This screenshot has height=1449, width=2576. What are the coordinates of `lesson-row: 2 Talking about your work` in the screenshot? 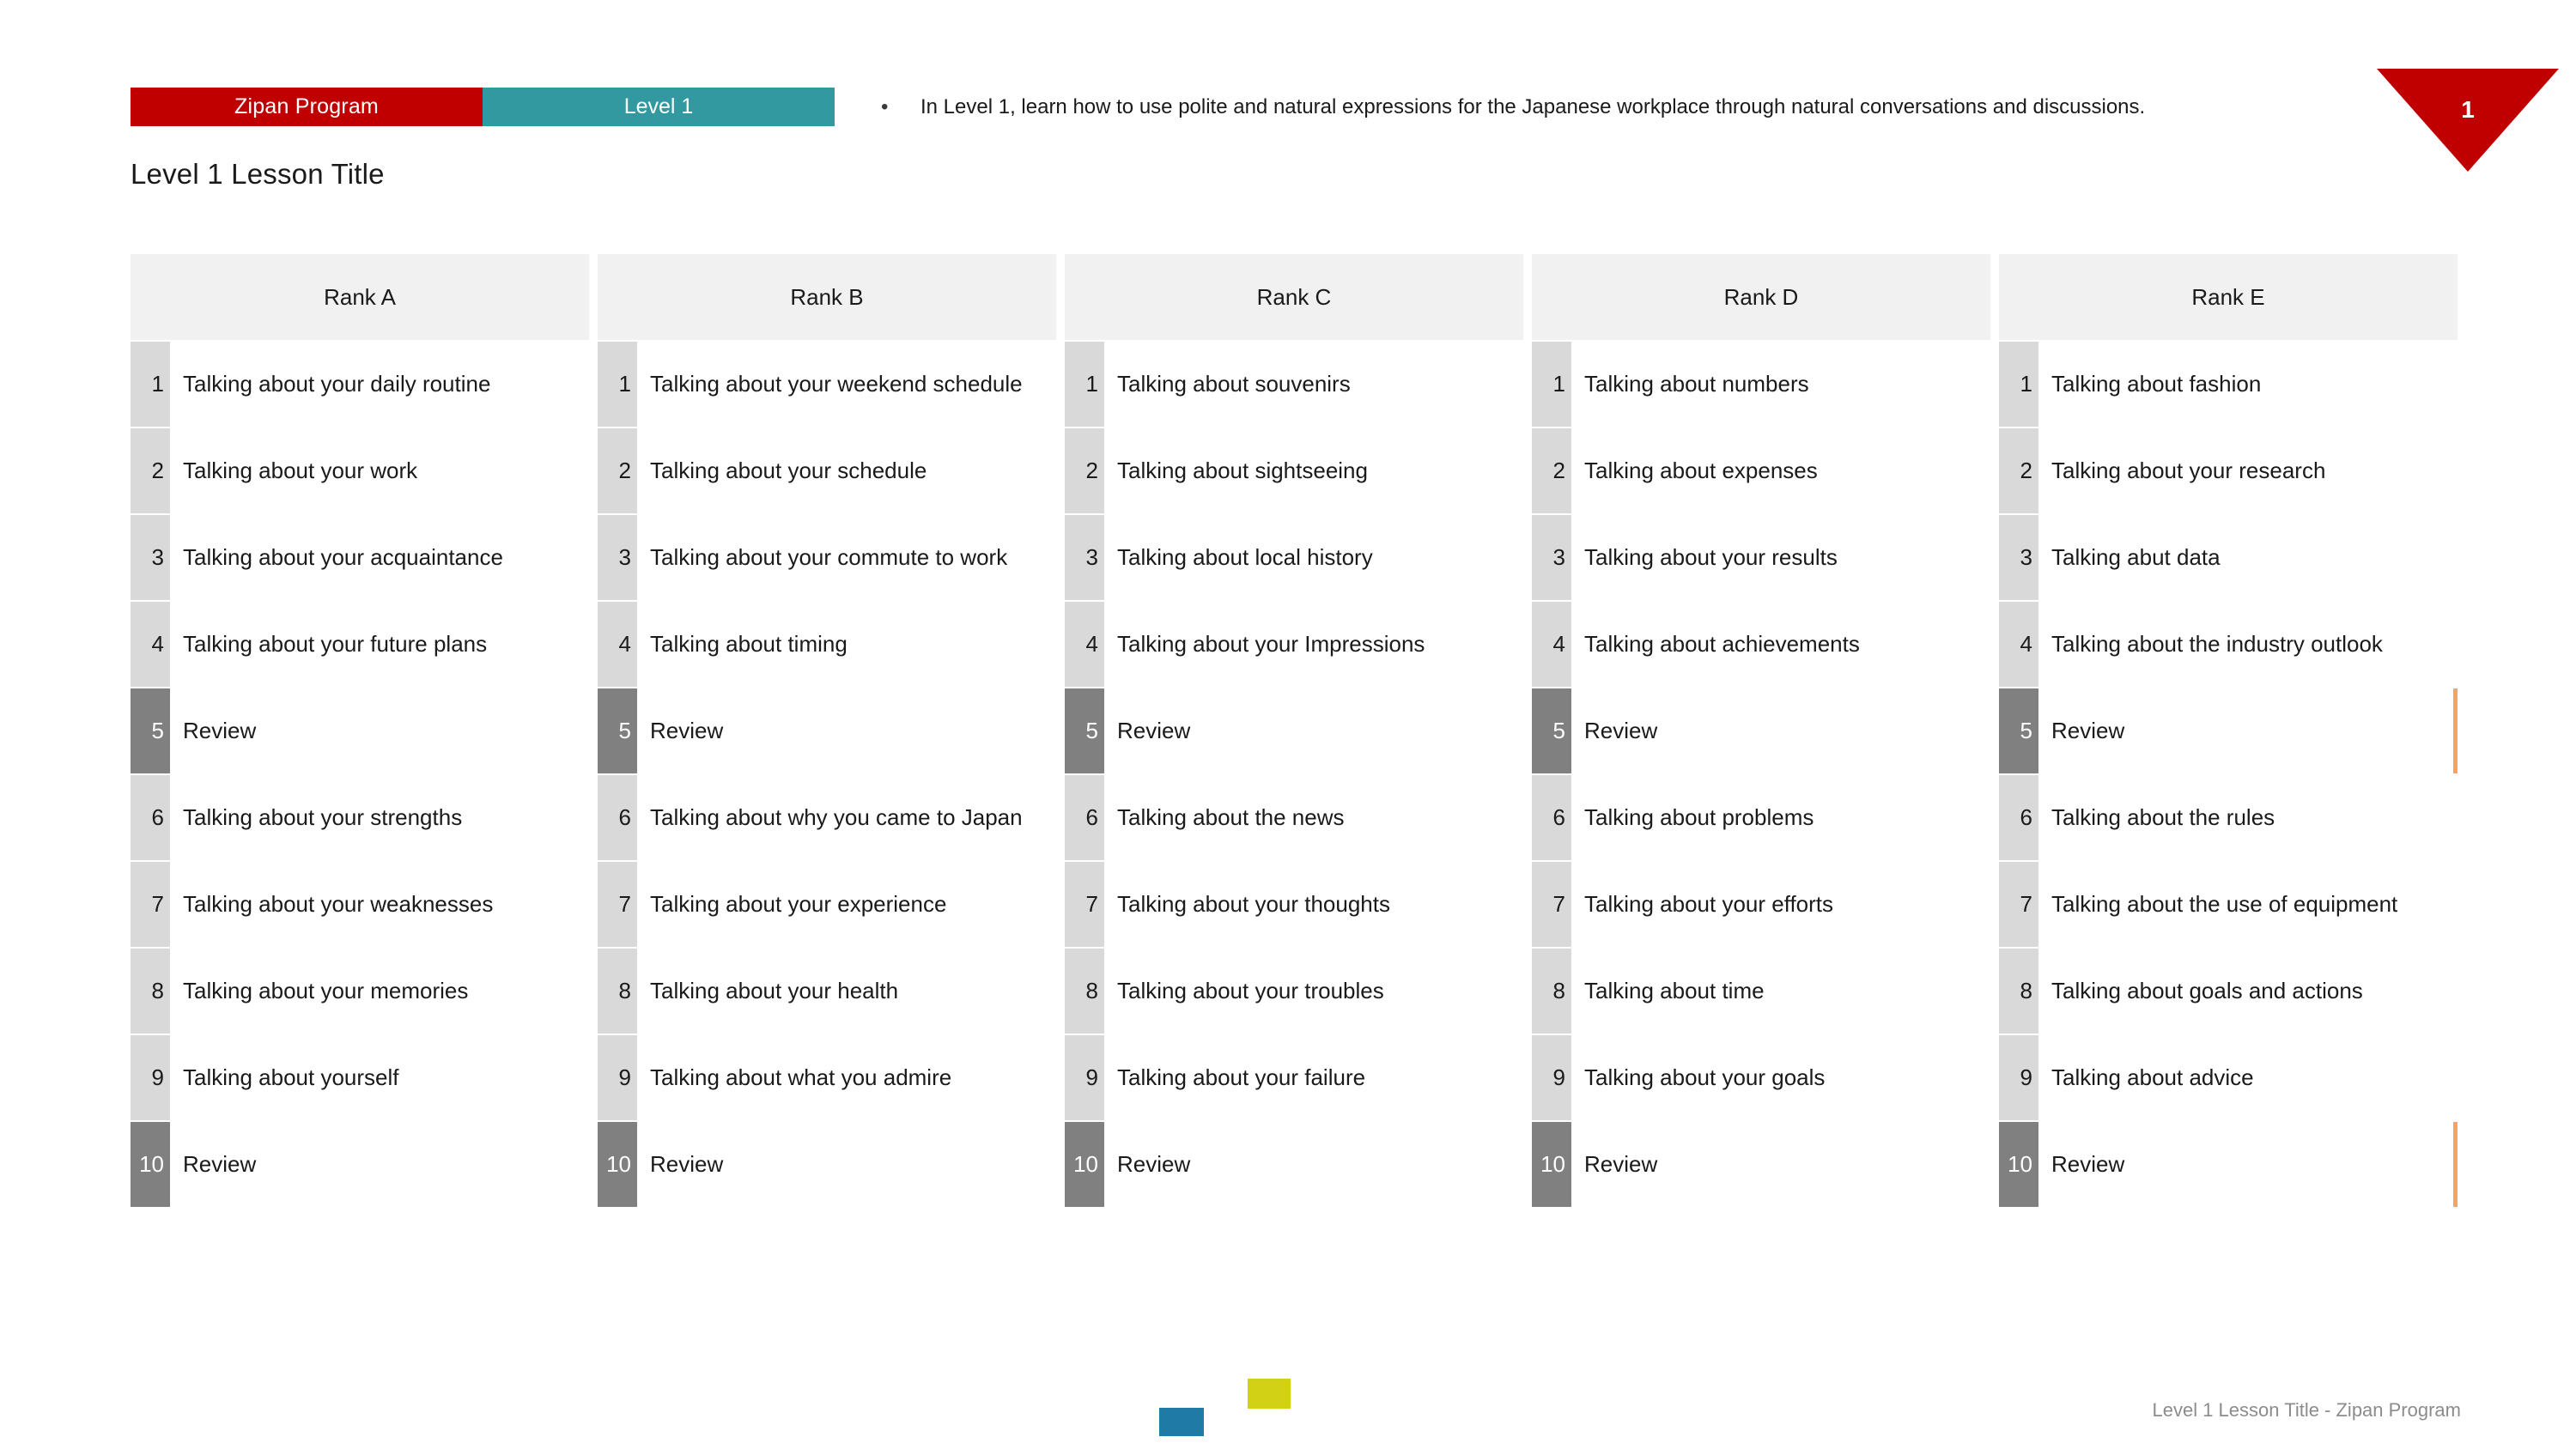 It's located at (360, 472).